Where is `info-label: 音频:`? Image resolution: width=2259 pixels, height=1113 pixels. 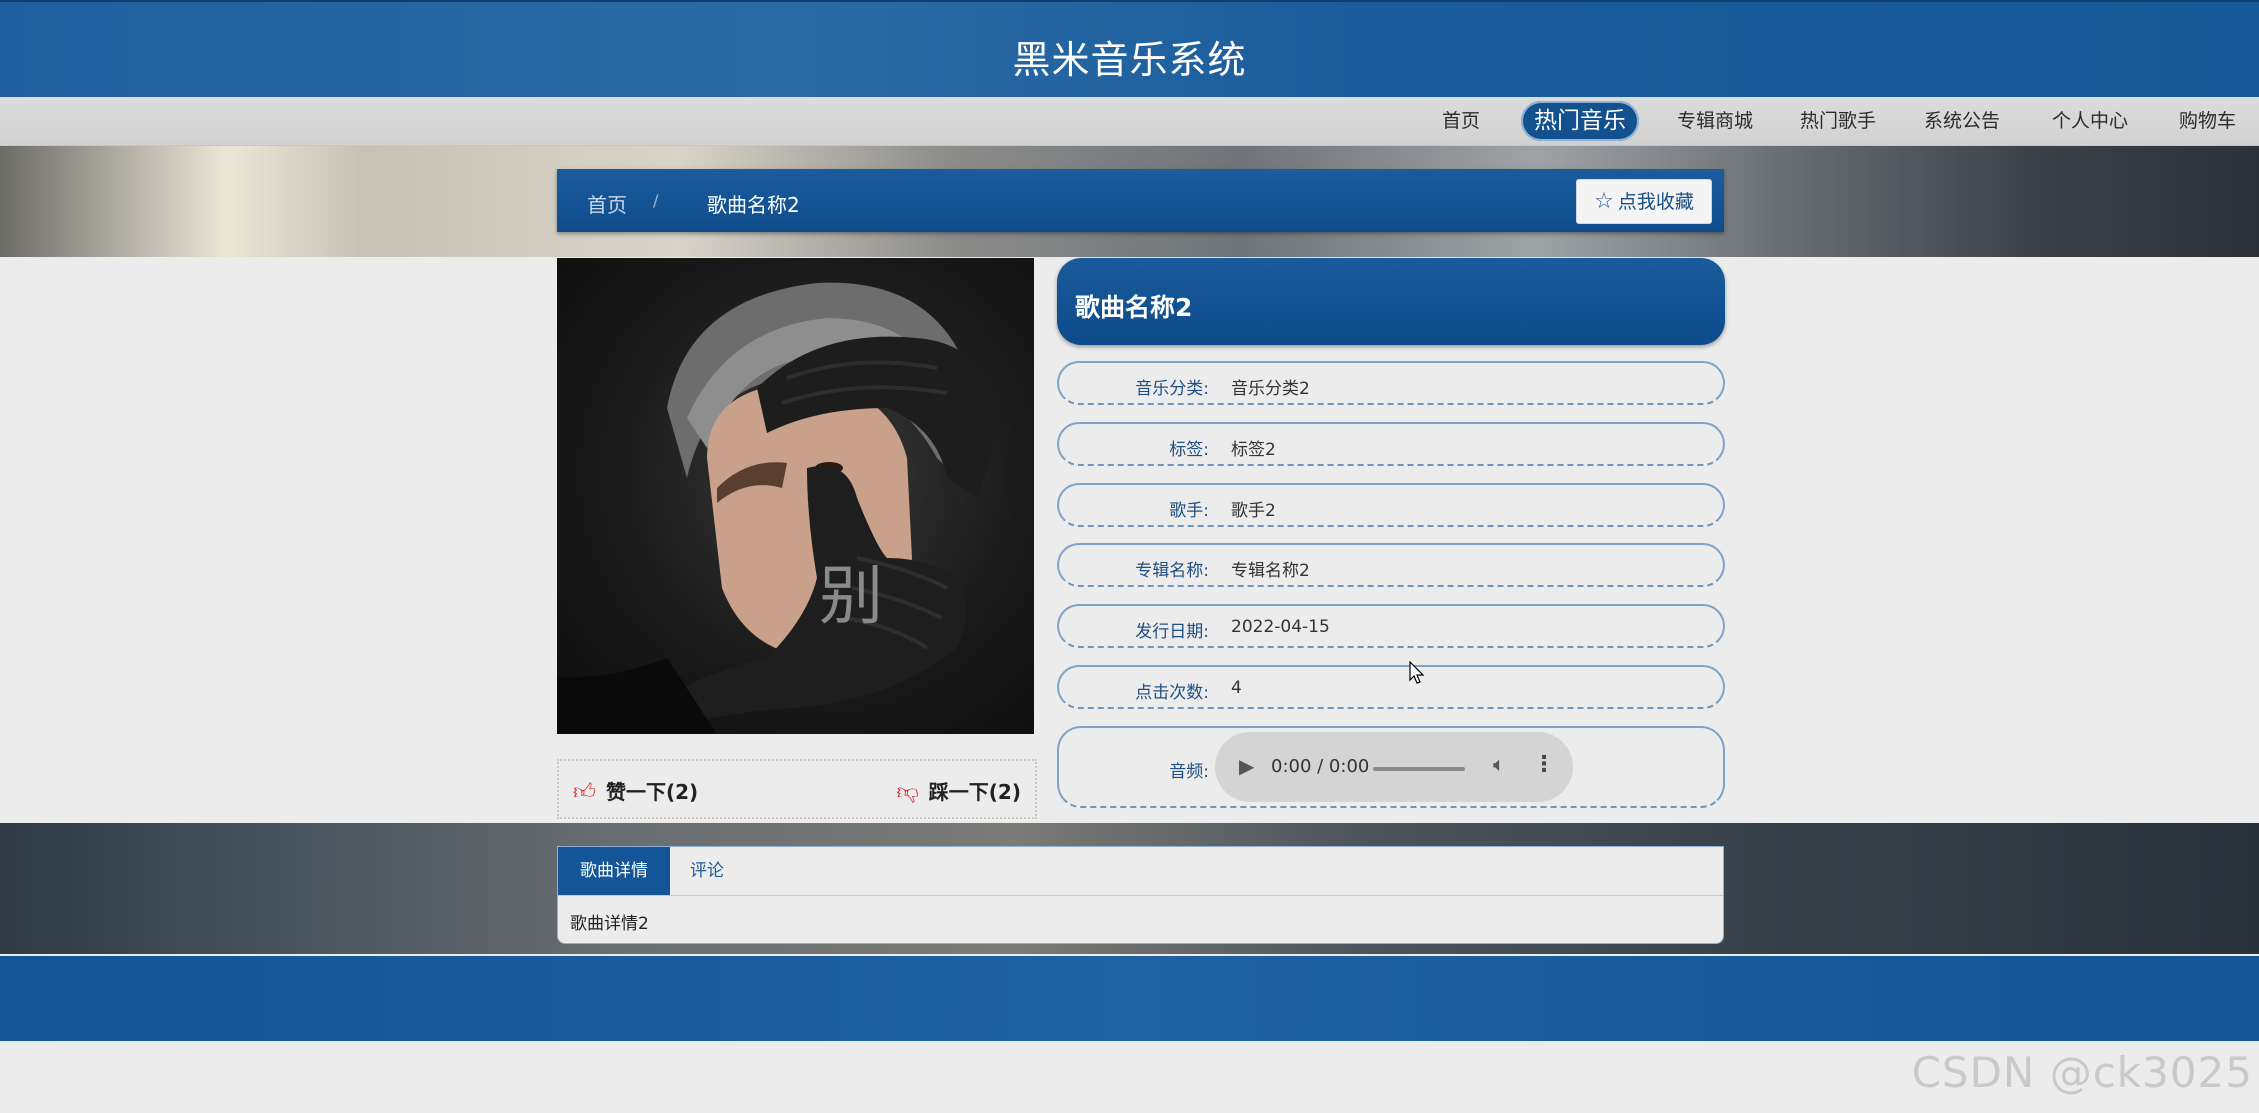 info-label: 音频: is located at coordinates (1189, 772).